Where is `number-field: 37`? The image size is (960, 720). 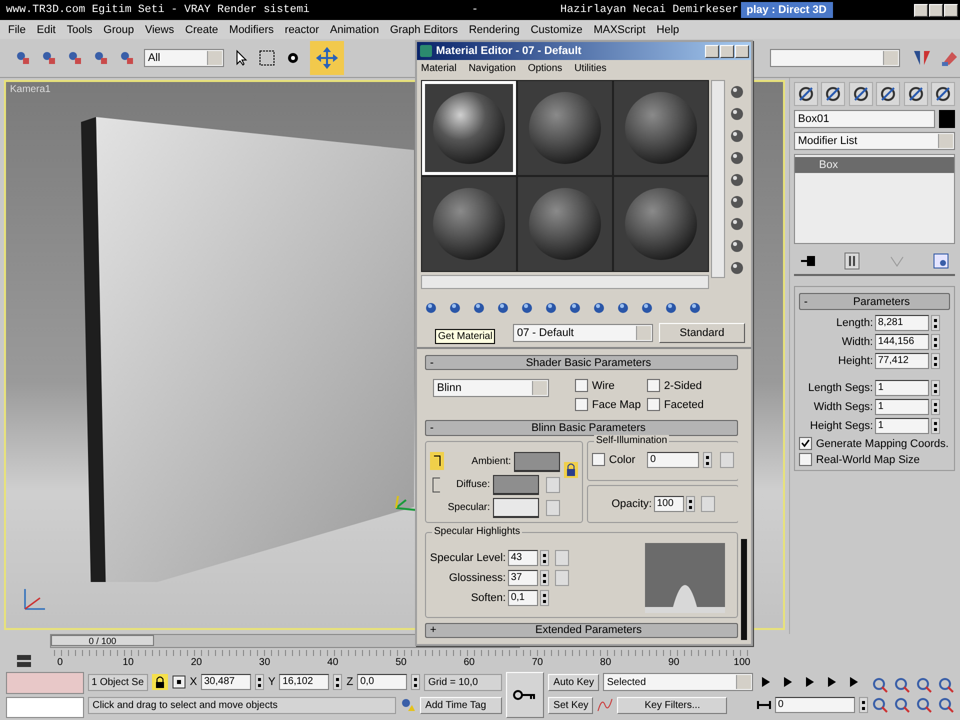 number-field: 37 is located at coordinates (523, 578).